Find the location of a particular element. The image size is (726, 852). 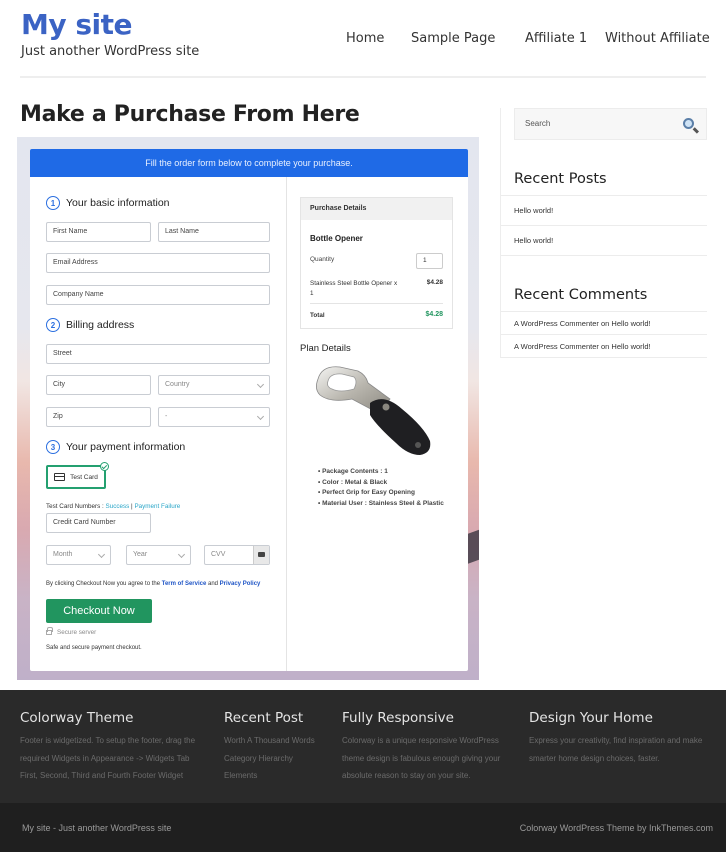

plan-details-title: Plan Details is located at coordinates (325, 348).